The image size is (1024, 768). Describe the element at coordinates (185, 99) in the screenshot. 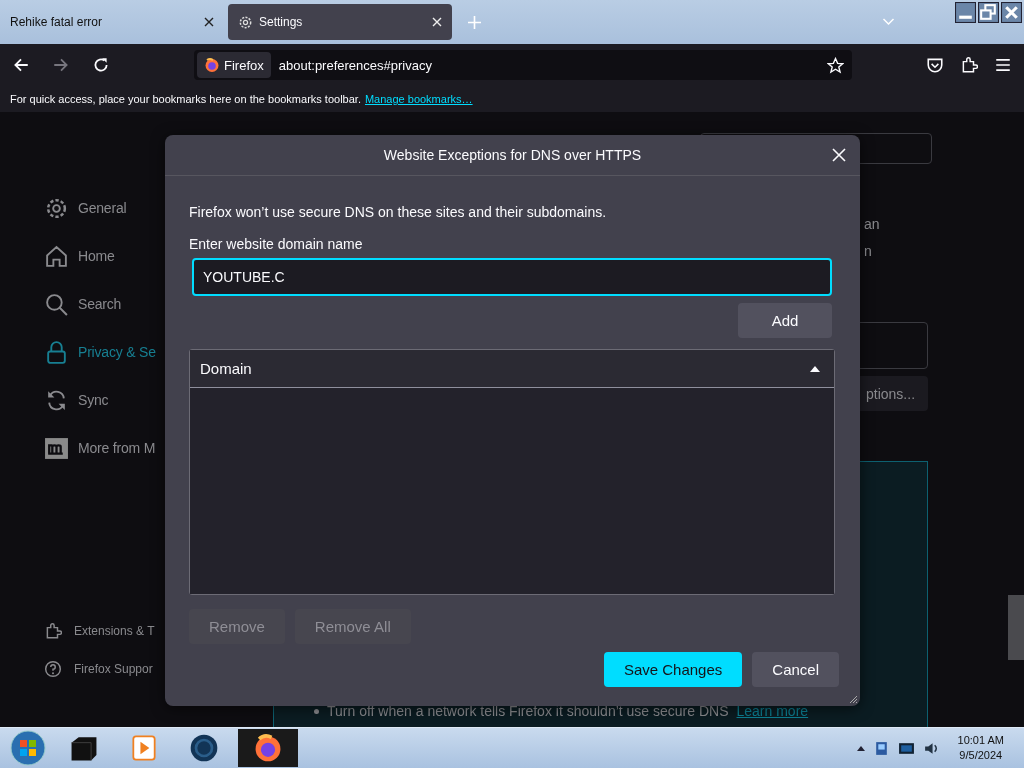

I see `bookmarks-toolbar-message: For quick access, place your bookmarks here on the bookmarks toolbar.` at that location.